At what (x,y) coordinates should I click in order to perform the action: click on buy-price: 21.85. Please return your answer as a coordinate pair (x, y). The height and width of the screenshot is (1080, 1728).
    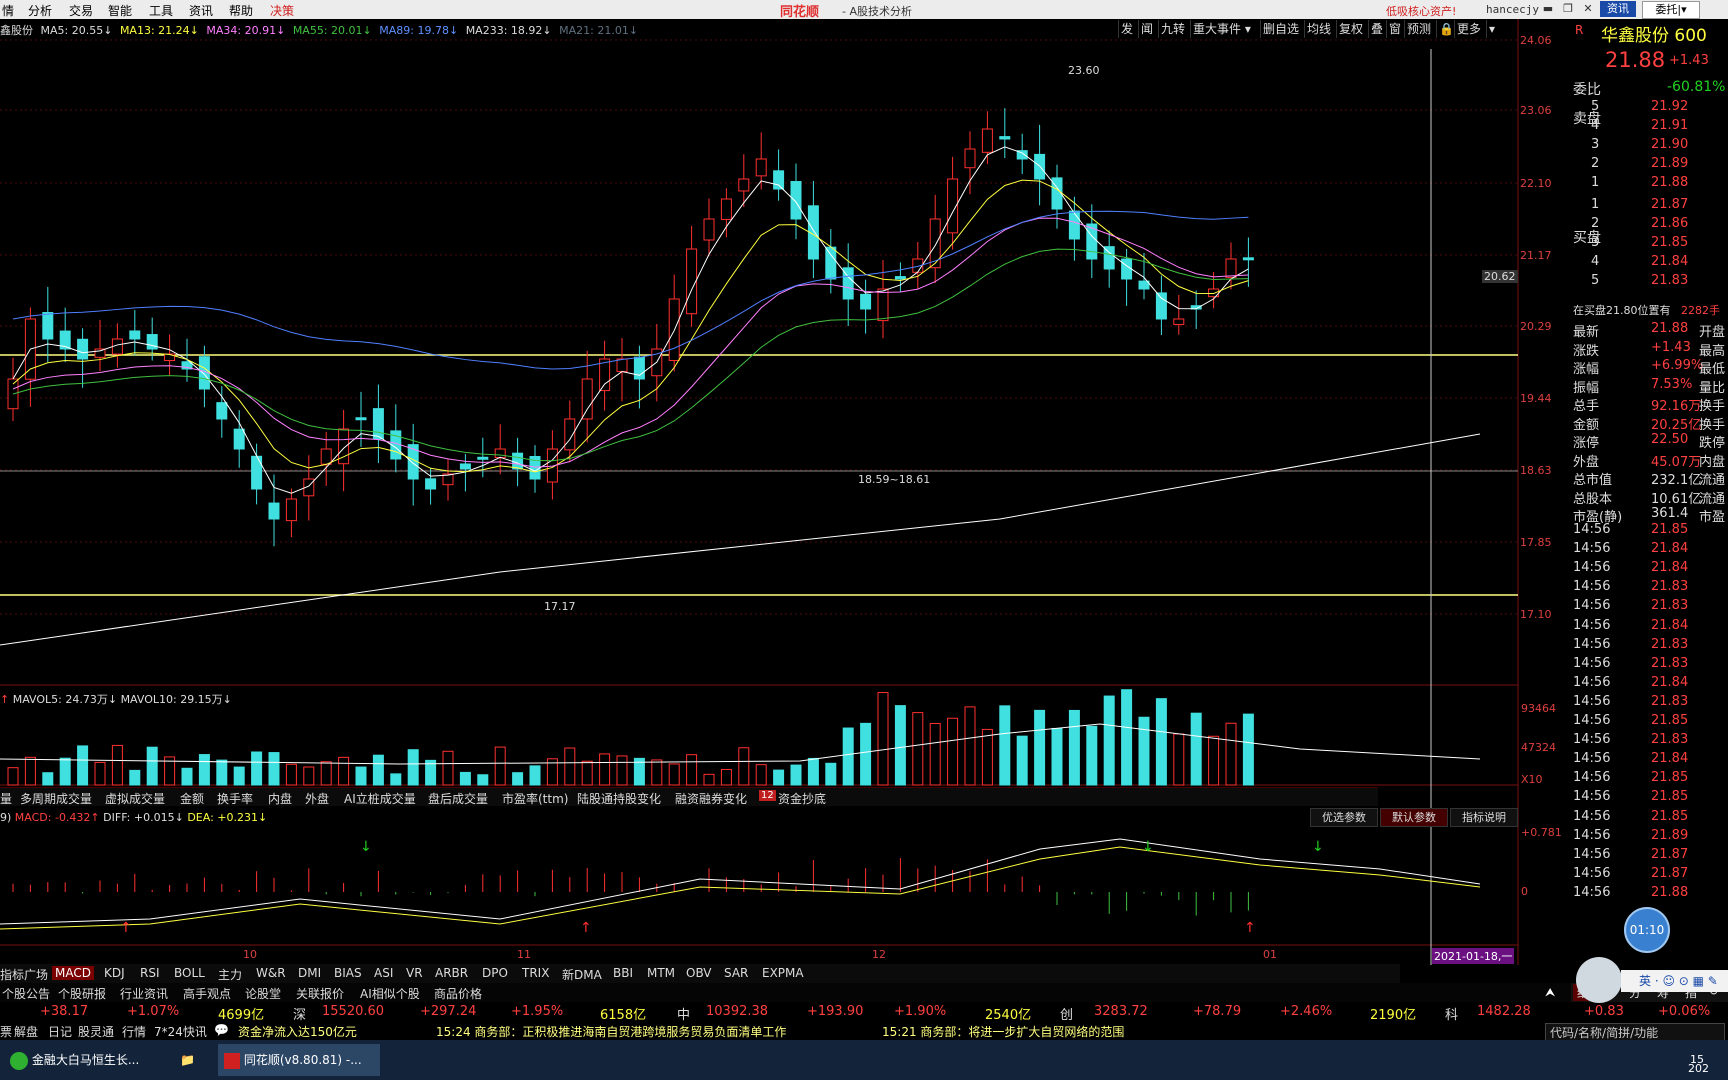
    Looking at the image, I should click on (1669, 242).